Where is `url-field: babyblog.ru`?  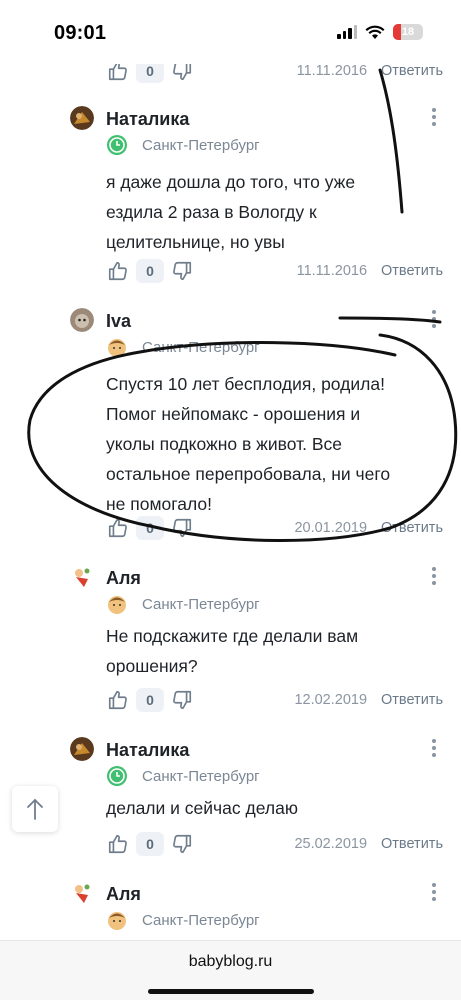
url-field: babyblog.ru is located at coordinates (230, 962).